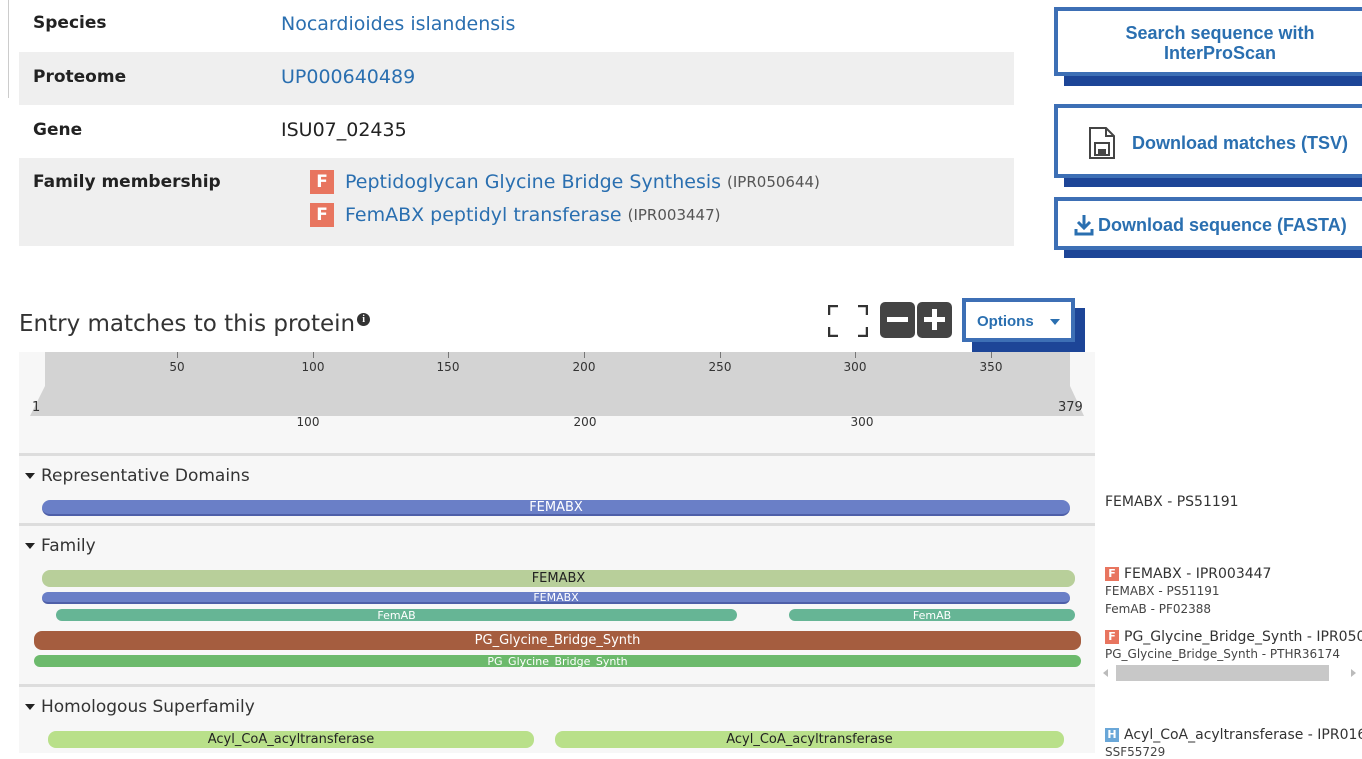  I want to click on family-membership-label: Family membership, so click(127, 182).